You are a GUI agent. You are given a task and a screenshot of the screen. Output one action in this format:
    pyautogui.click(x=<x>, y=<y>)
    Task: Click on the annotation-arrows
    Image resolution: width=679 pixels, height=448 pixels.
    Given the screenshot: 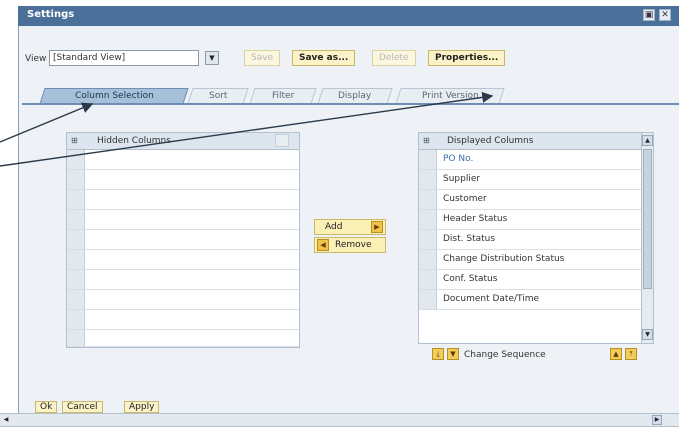 What is the action you would take?
    pyautogui.click(x=247, y=129)
    